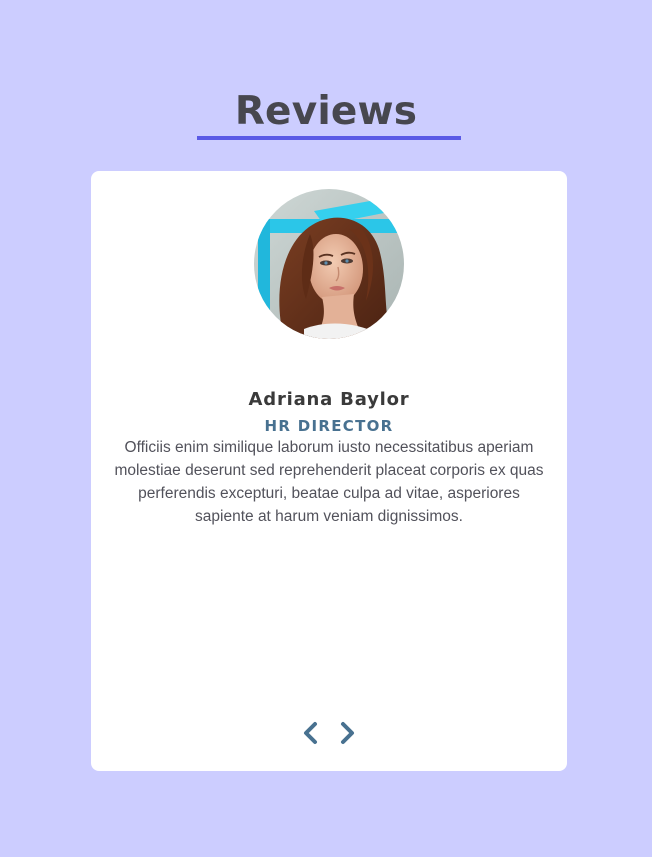 The width and height of the screenshot is (652, 857). I want to click on chevron-left-icon, so click(311, 733).